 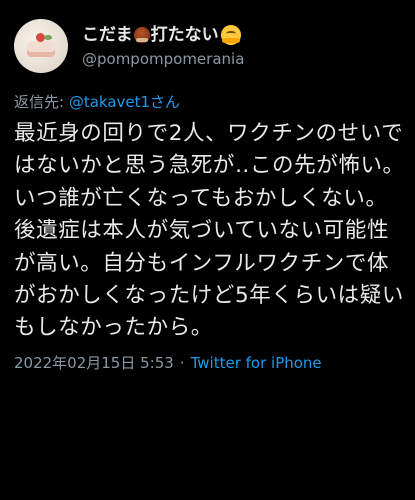 I want to click on user-handle: @pompompomerania, so click(x=163, y=59).